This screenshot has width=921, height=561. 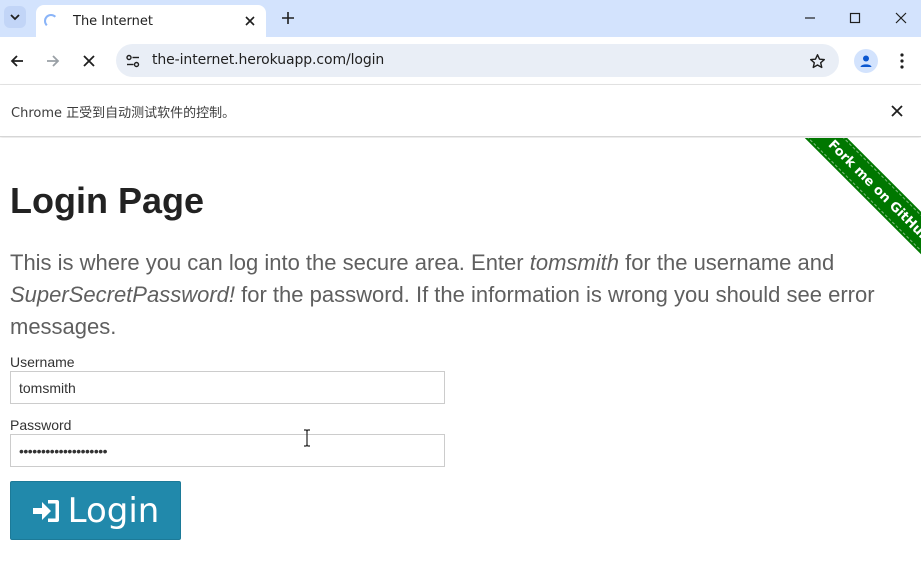 What do you see at coordinates (122, 294) in the screenshot?
I see `instructions-password: SuperSecretPassword!` at bounding box center [122, 294].